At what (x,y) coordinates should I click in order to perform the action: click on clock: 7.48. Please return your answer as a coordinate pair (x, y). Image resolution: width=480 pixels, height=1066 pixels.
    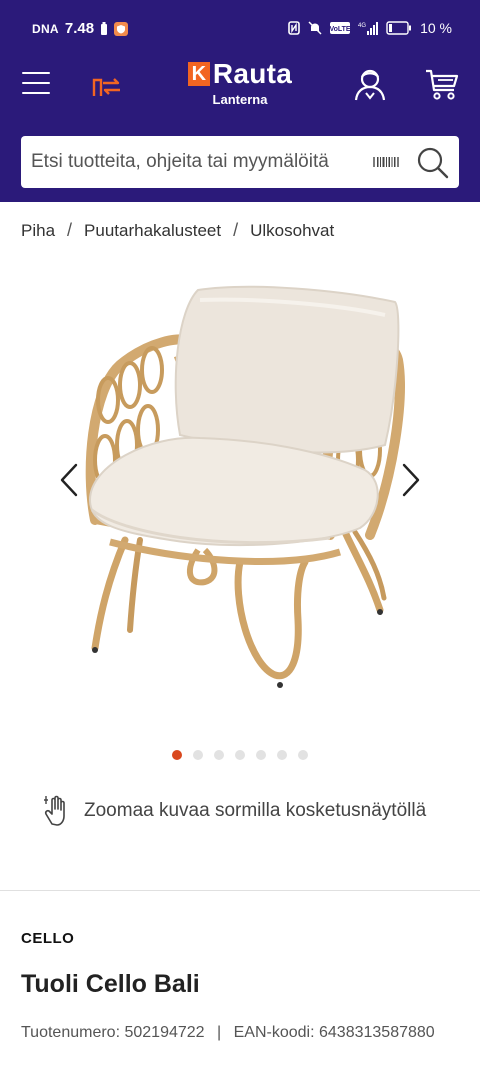
    Looking at the image, I should click on (79, 28).